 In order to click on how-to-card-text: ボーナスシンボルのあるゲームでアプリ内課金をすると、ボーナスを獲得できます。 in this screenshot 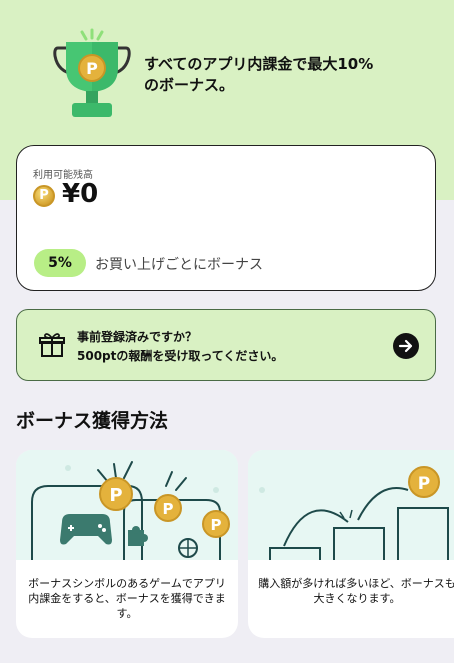, I will do `click(127, 598)`.